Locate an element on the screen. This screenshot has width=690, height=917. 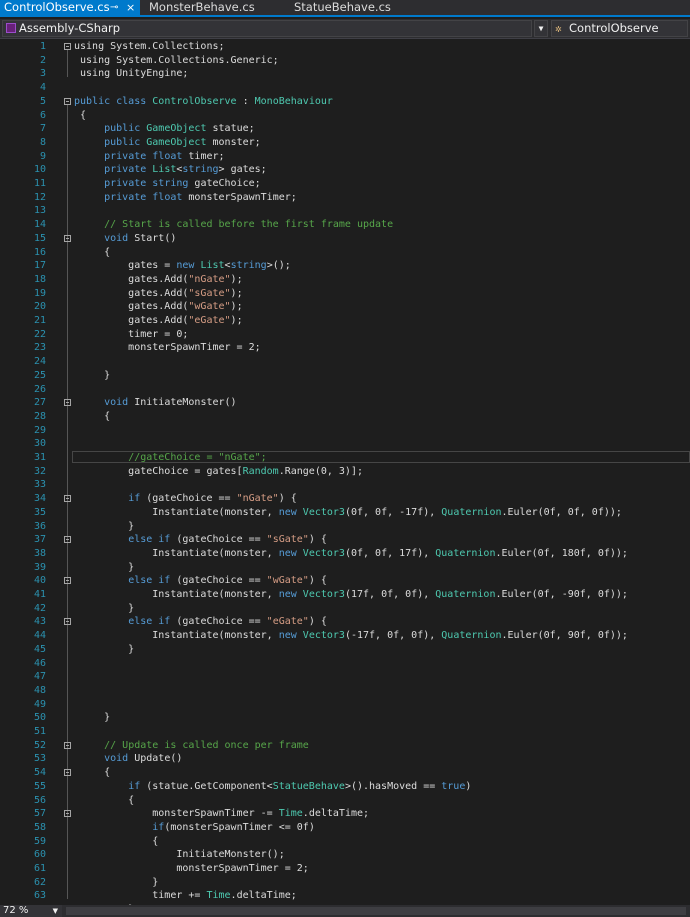
code-token: ControlObserve is located at coordinates (194, 101).